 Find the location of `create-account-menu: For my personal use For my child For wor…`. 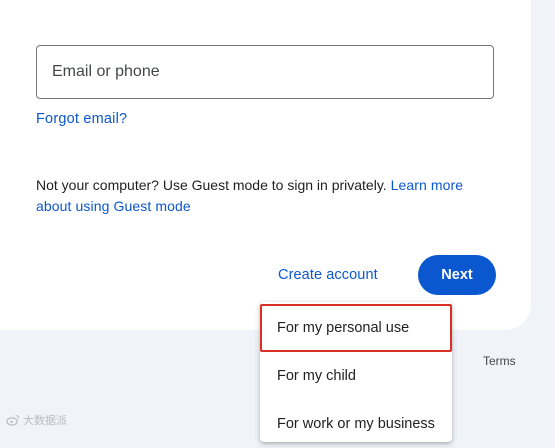

create-account-menu: For my personal use For my child For wor… is located at coordinates (356, 372).